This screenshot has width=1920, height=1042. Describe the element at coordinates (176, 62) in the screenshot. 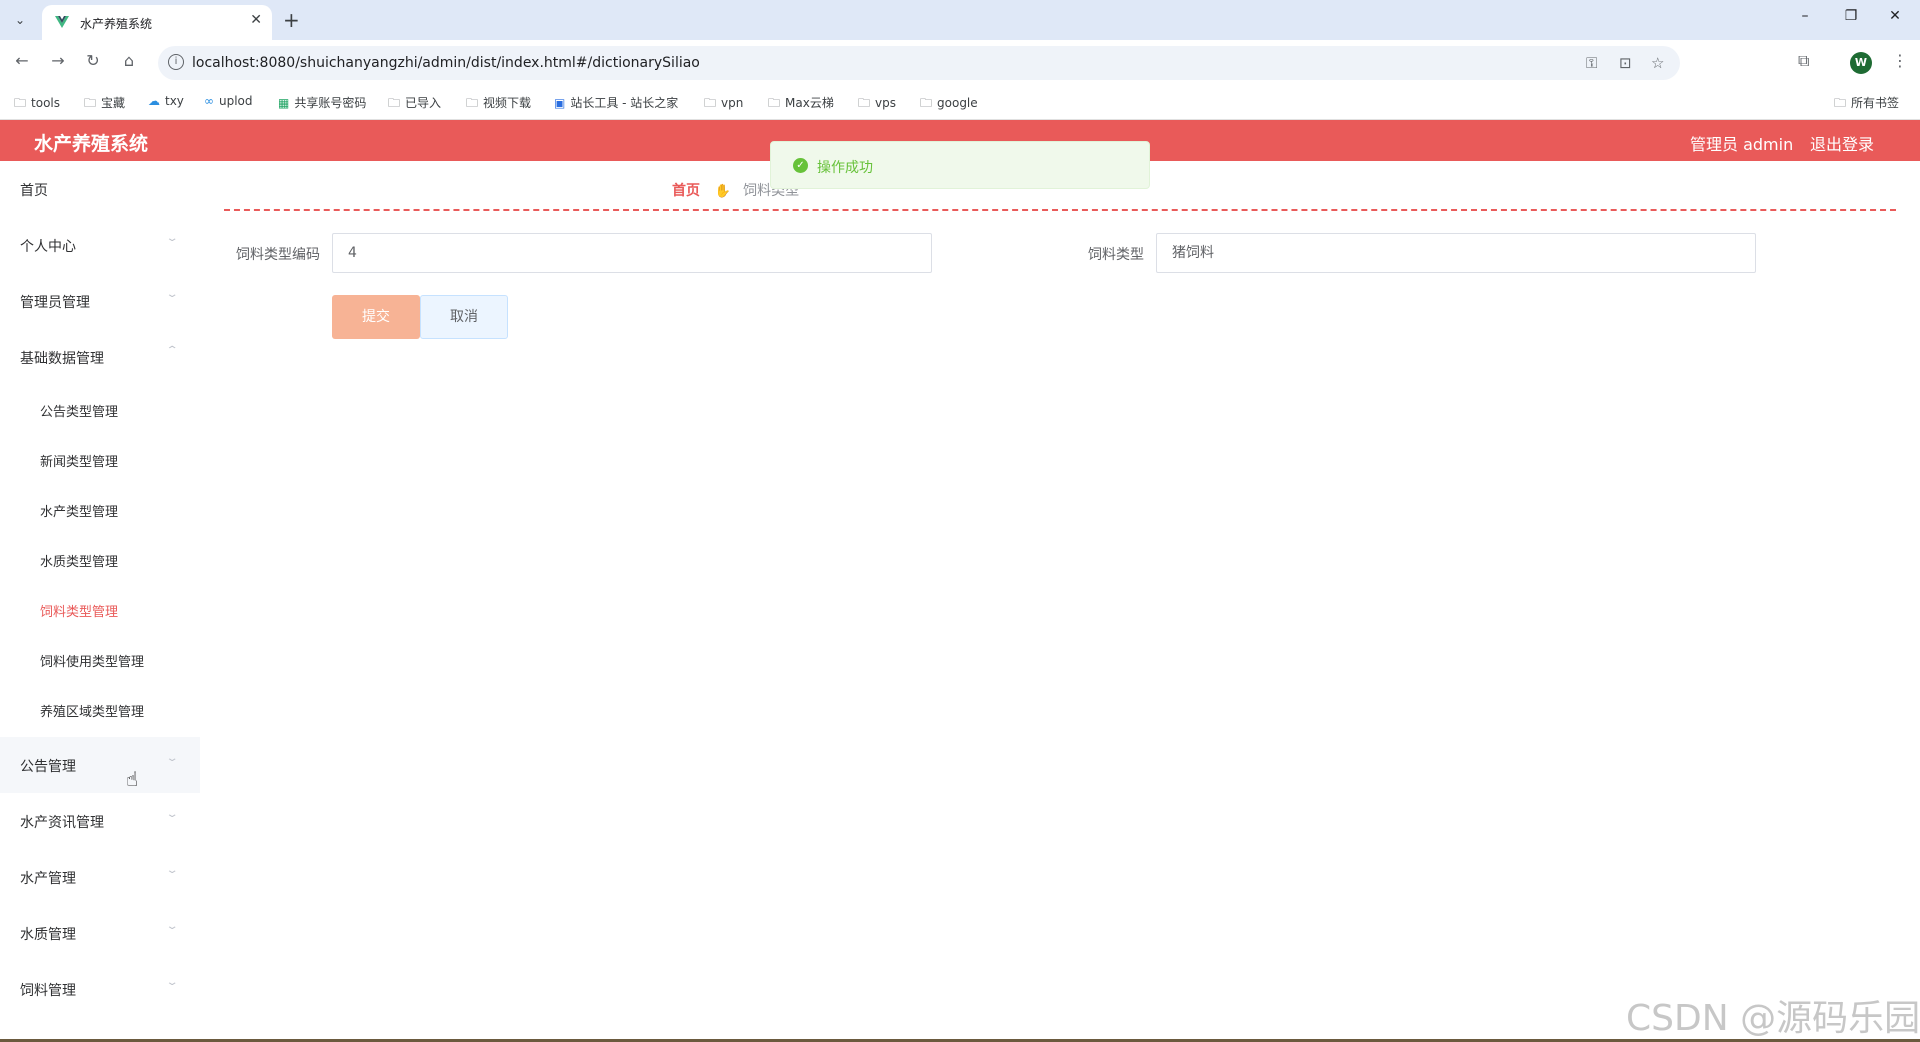

I see `site-info-icon: i` at that location.